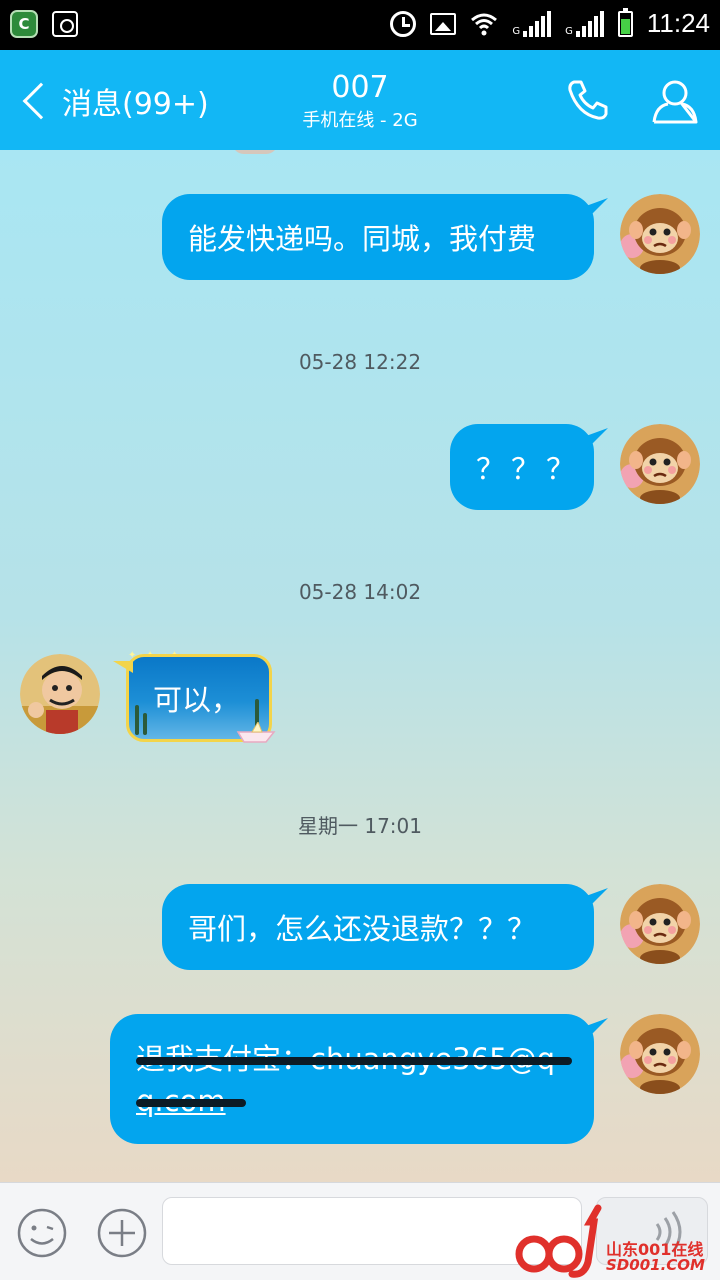 This screenshot has height=1280, width=720. Describe the element at coordinates (443, 23) in the screenshot. I see `image-icon` at that location.